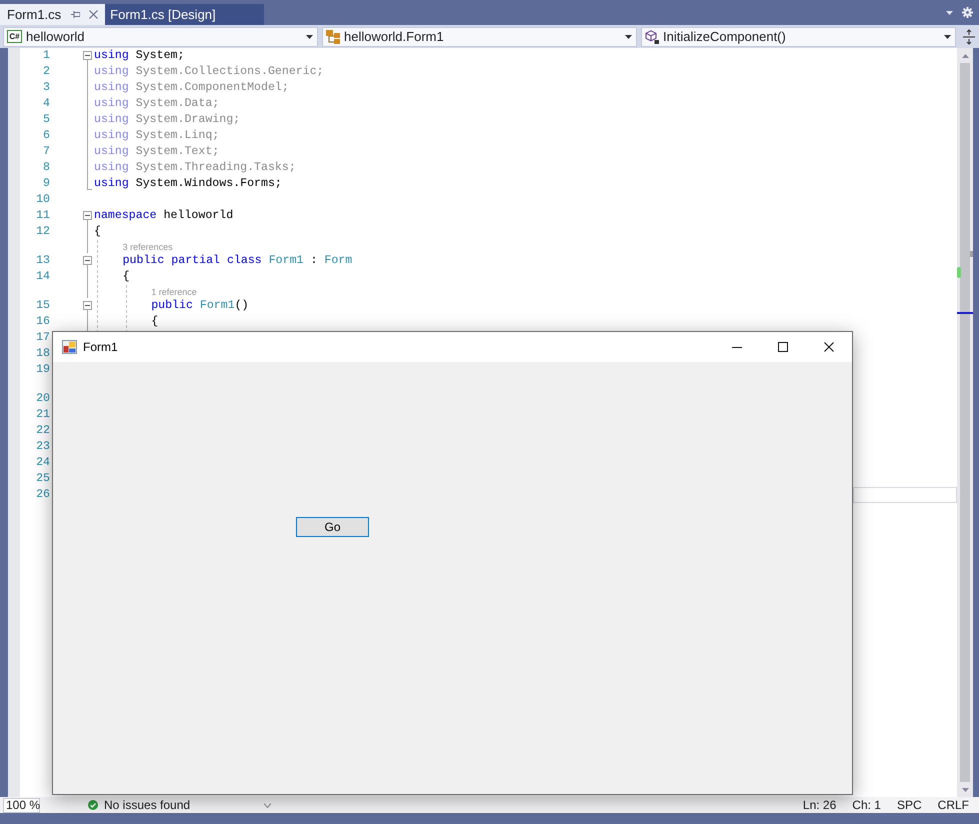  What do you see at coordinates (42, 479) in the screenshot?
I see `line-number: 25` at bounding box center [42, 479].